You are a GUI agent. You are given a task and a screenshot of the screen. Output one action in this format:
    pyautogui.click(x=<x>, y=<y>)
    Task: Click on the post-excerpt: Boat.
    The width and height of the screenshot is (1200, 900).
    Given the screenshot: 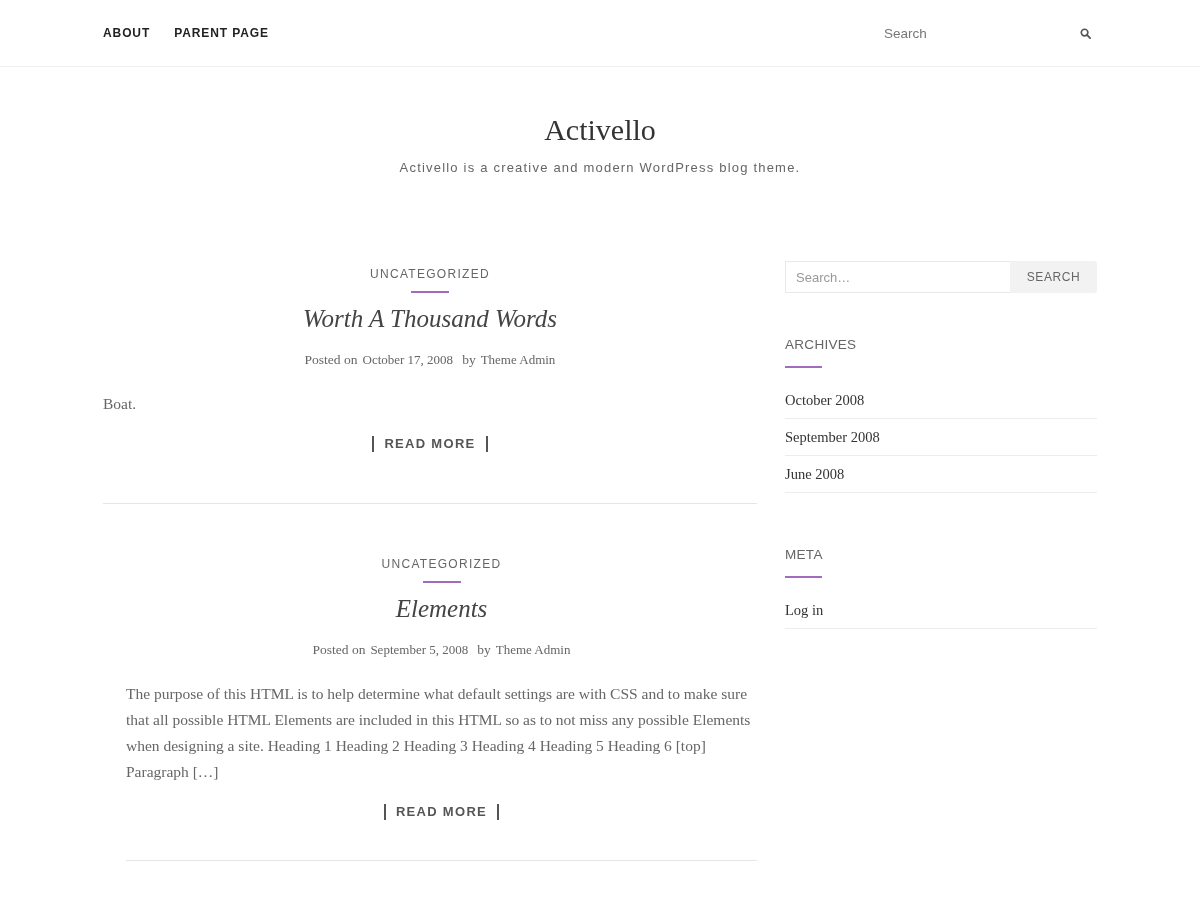 What is the action you would take?
    pyautogui.click(x=120, y=404)
    